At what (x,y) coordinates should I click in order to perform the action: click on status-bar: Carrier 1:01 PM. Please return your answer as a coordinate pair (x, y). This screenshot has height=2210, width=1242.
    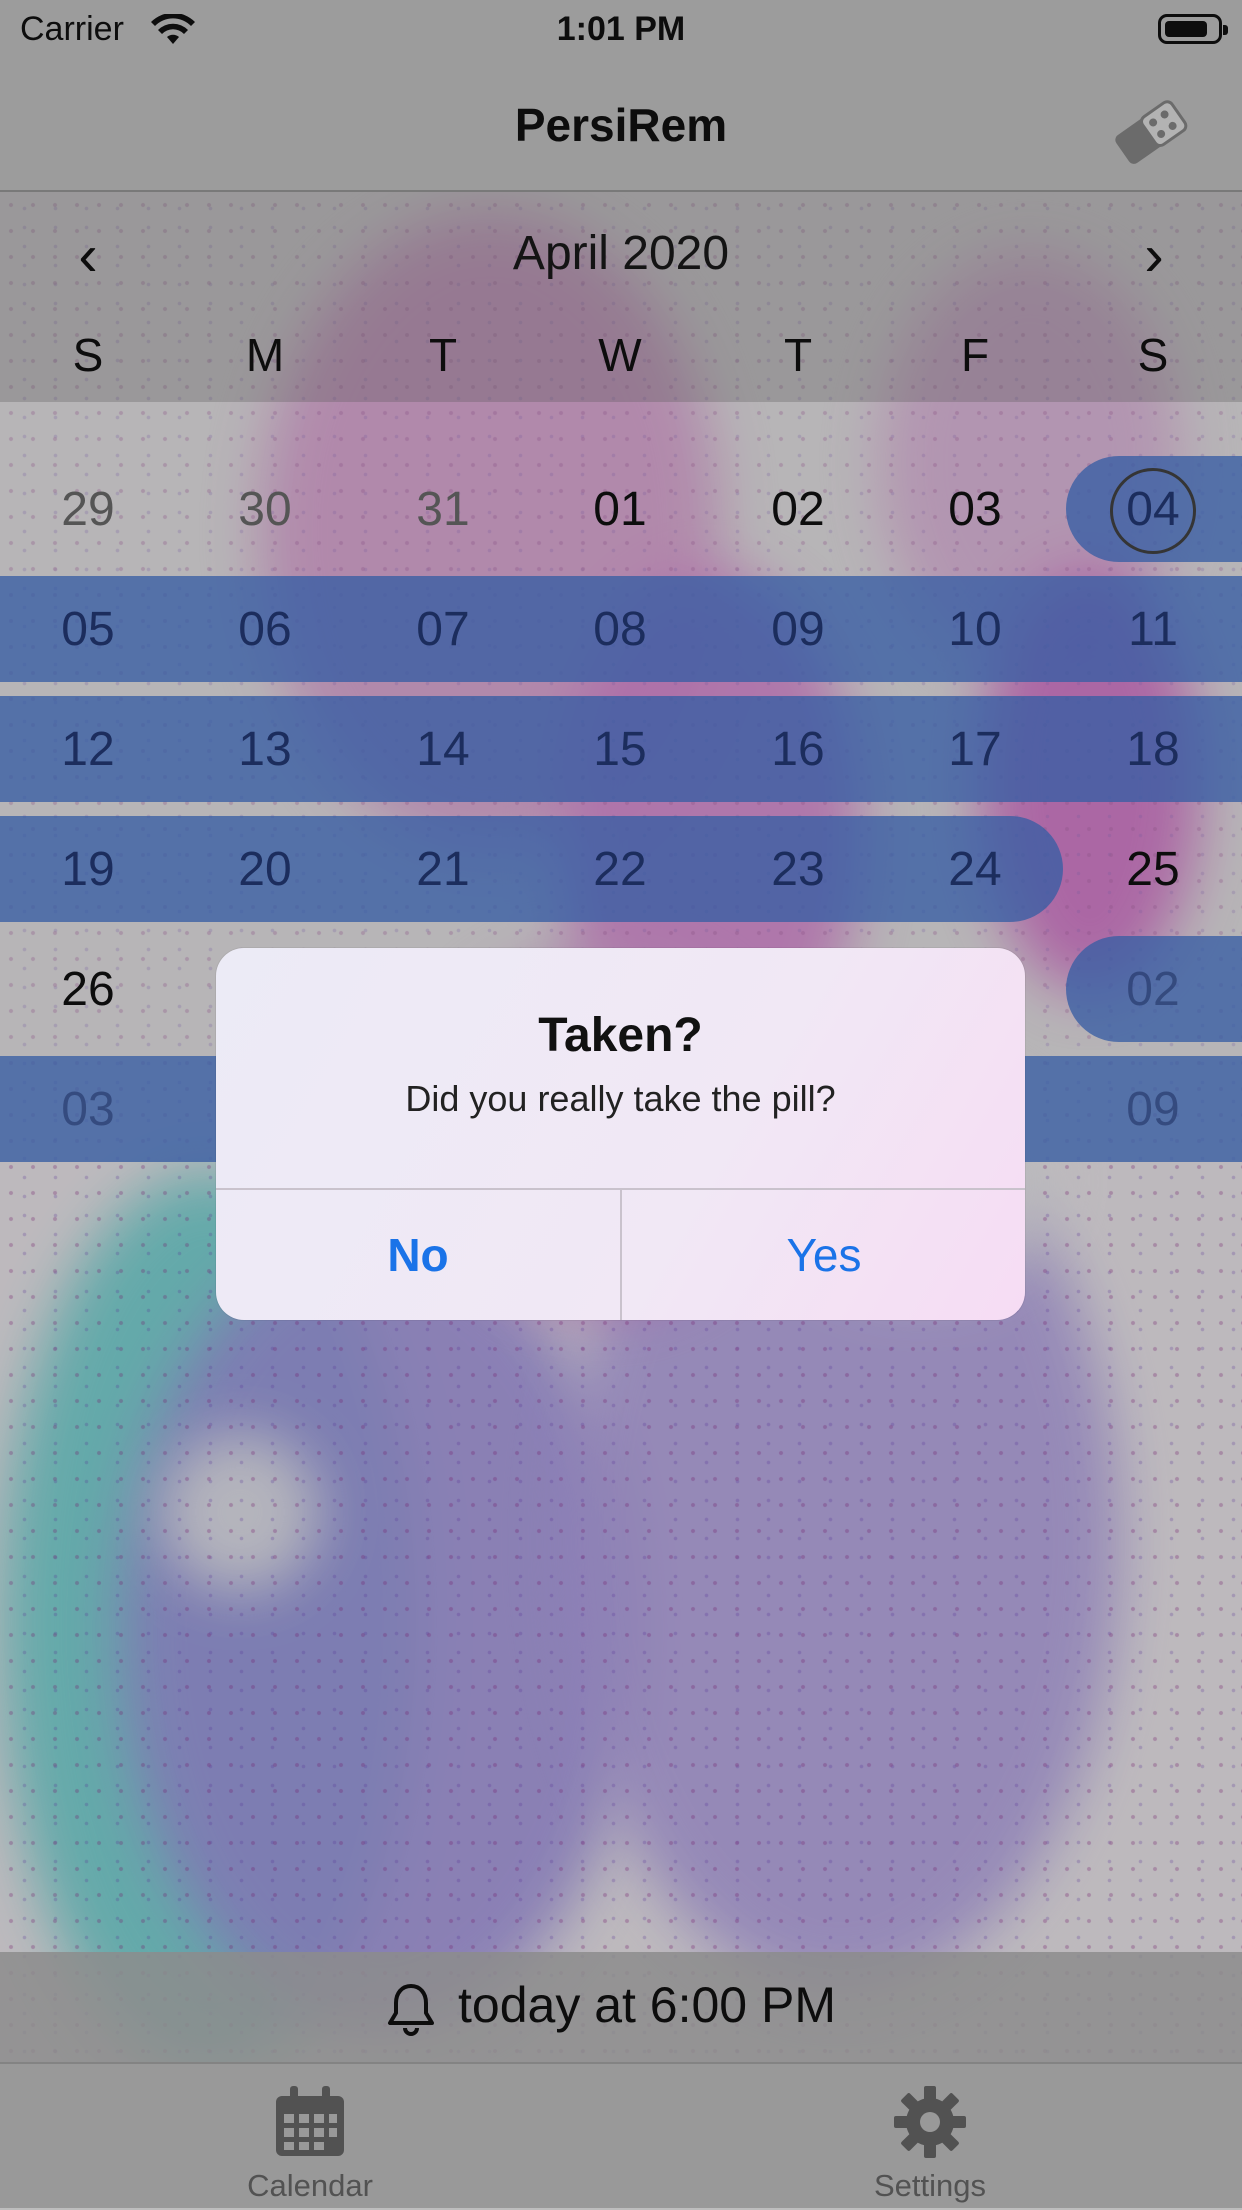
    Looking at the image, I should click on (621, 31).